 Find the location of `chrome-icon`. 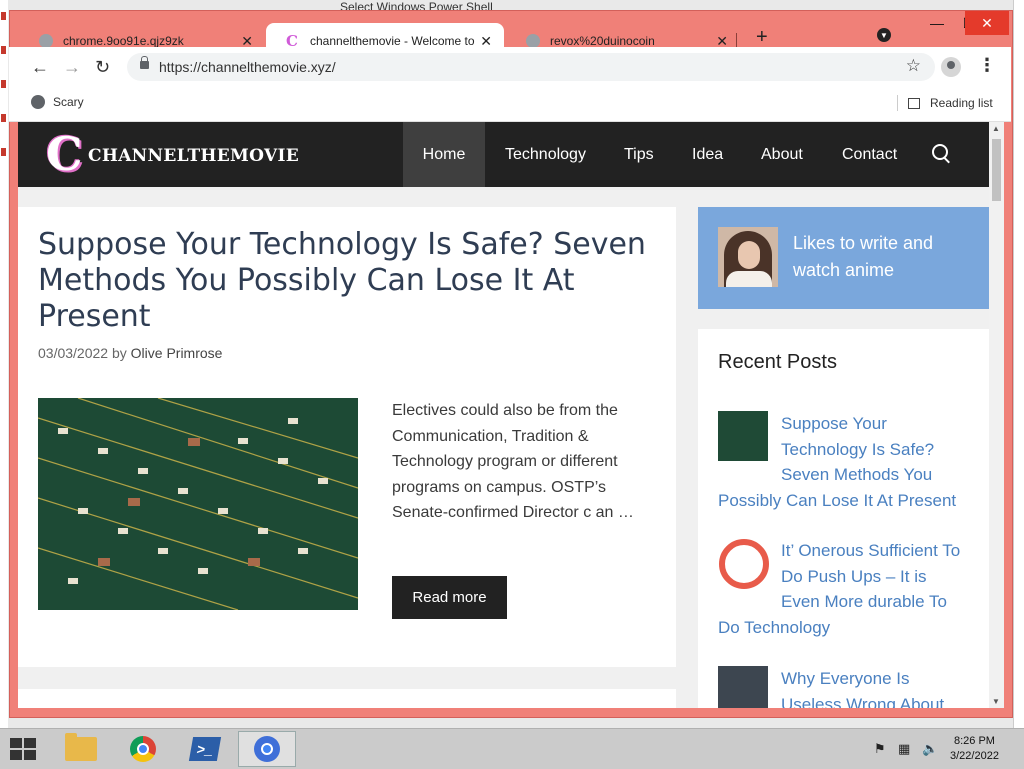

chrome-icon is located at coordinates (143, 749).